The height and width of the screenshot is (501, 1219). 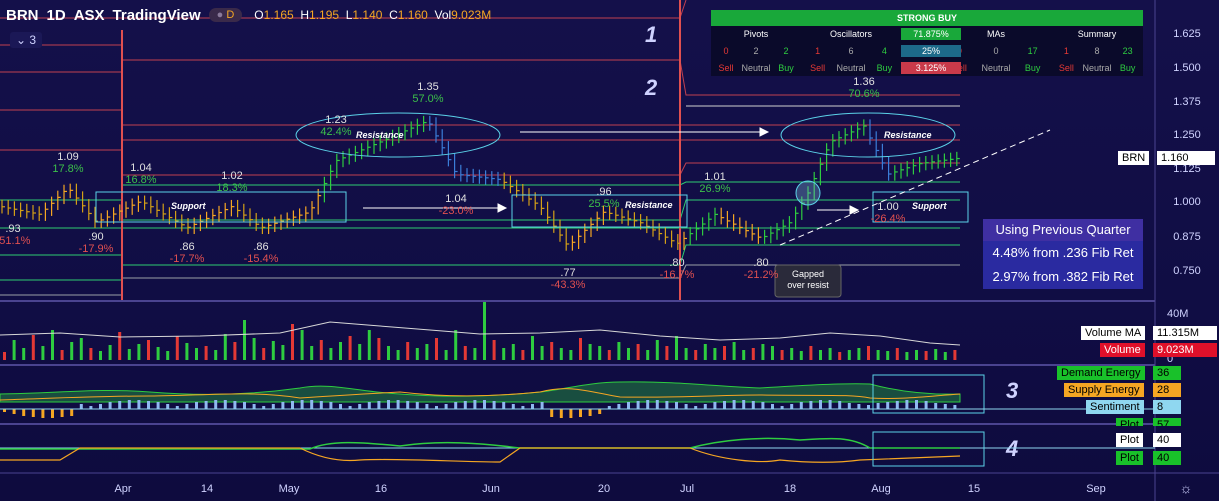 I want to click on fib-info-title: Using Previous Quarter, so click(x=1063, y=230).